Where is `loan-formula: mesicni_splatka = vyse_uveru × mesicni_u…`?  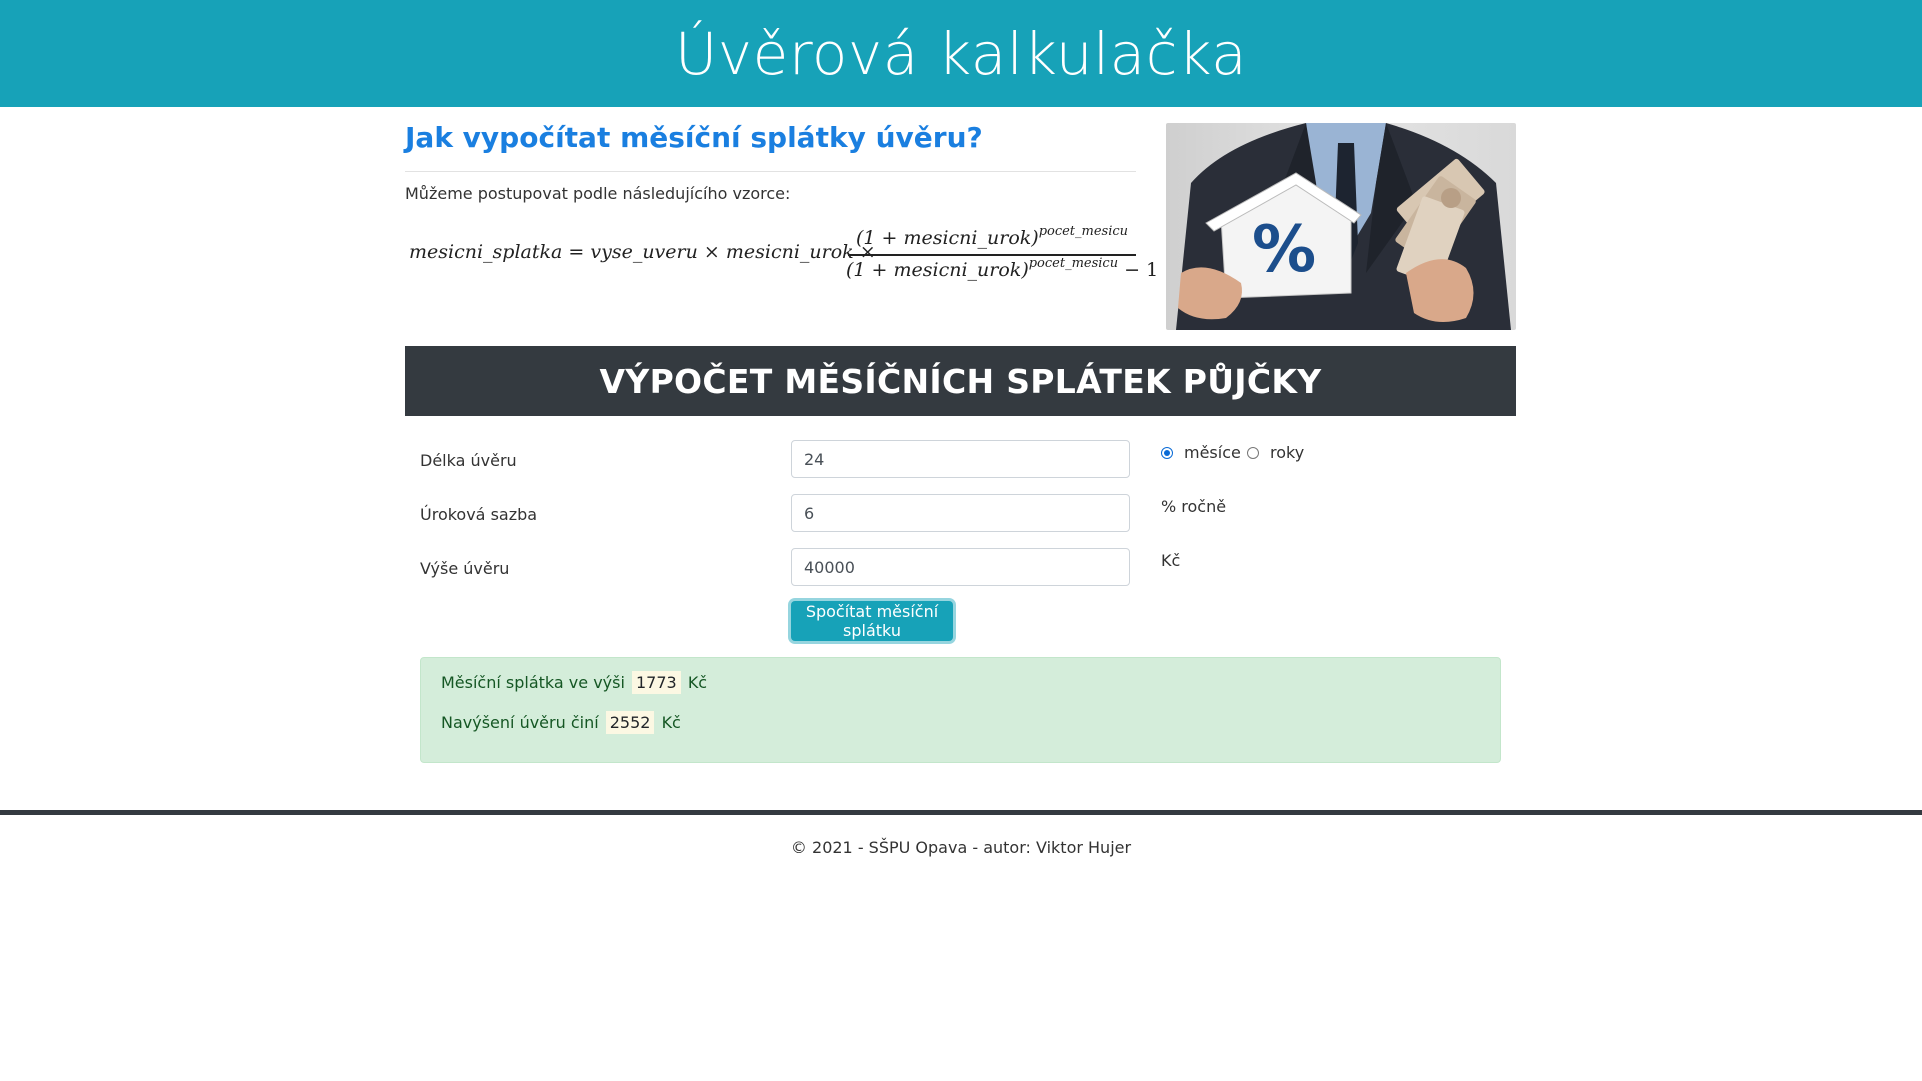 loan-formula: mesicni_splatka = vyse_uveru × mesicni_u… is located at coordinates (783, 255).